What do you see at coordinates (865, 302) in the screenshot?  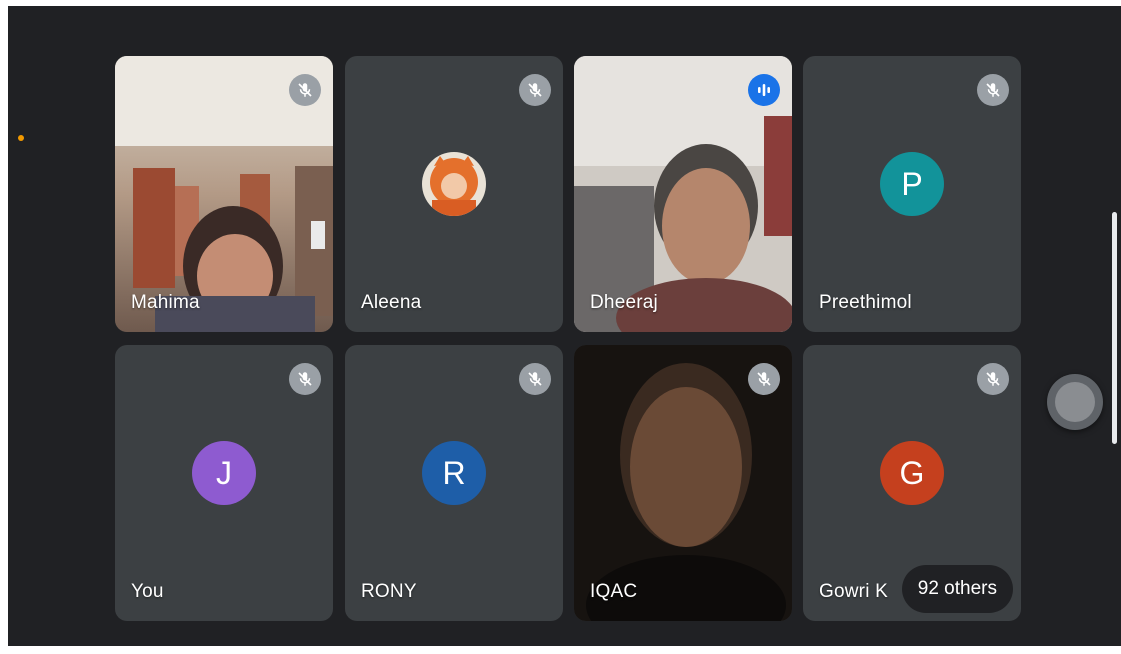 I see `participant-name: Preethimol` at bounding box center [865, 302].